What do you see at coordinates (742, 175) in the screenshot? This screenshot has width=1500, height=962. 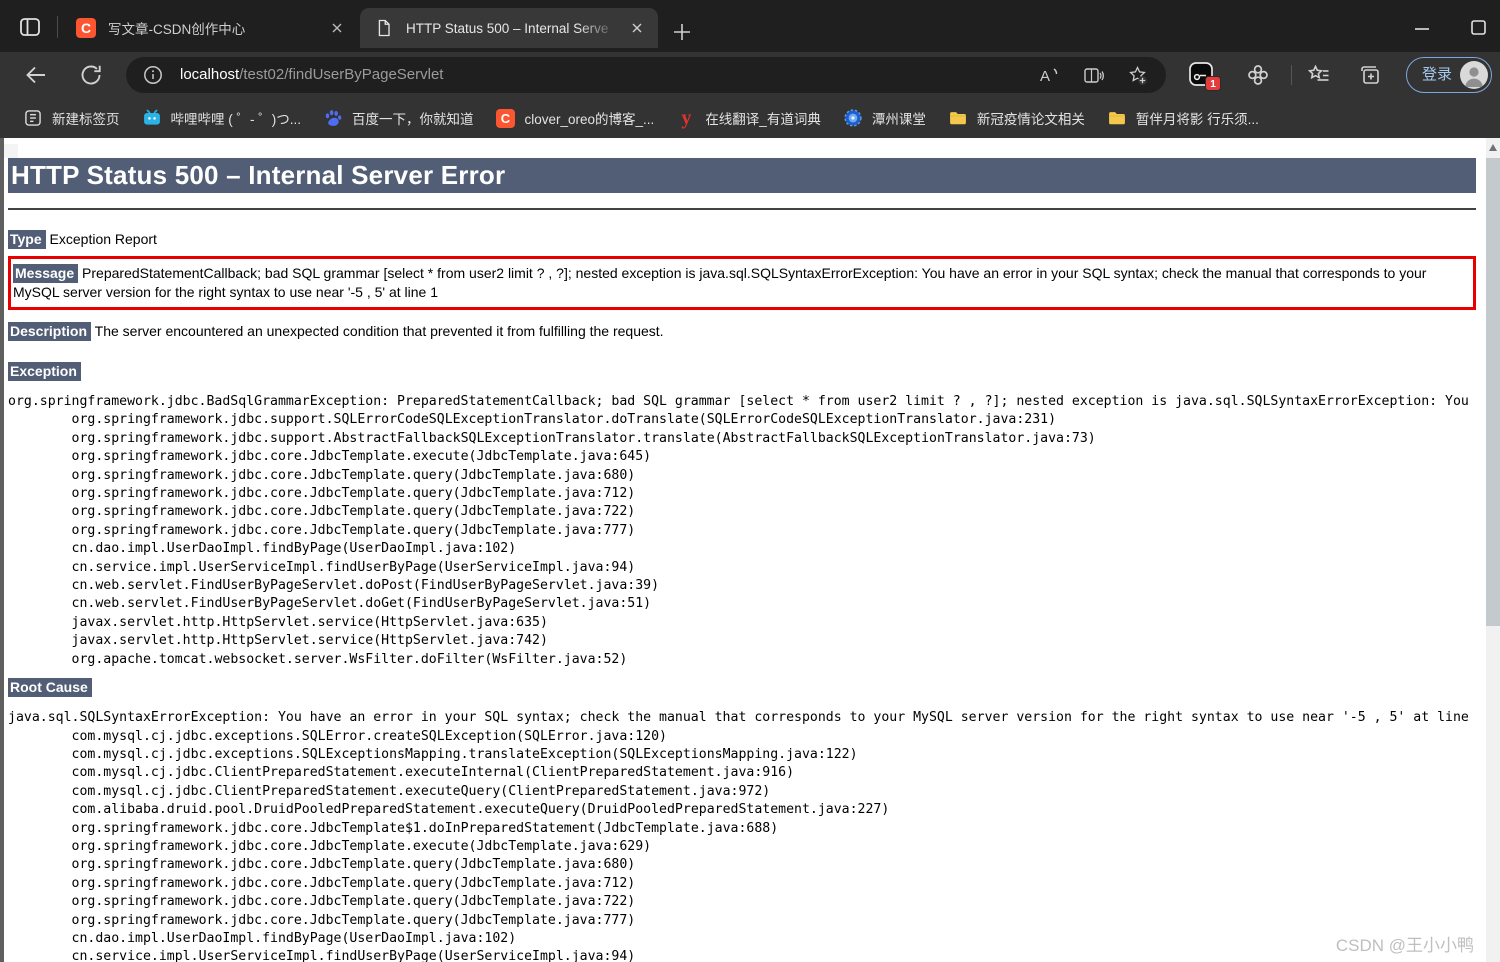 I see `page-title: HTTP Status 500 – Internal Server Error` at bounding box center [742, 175].